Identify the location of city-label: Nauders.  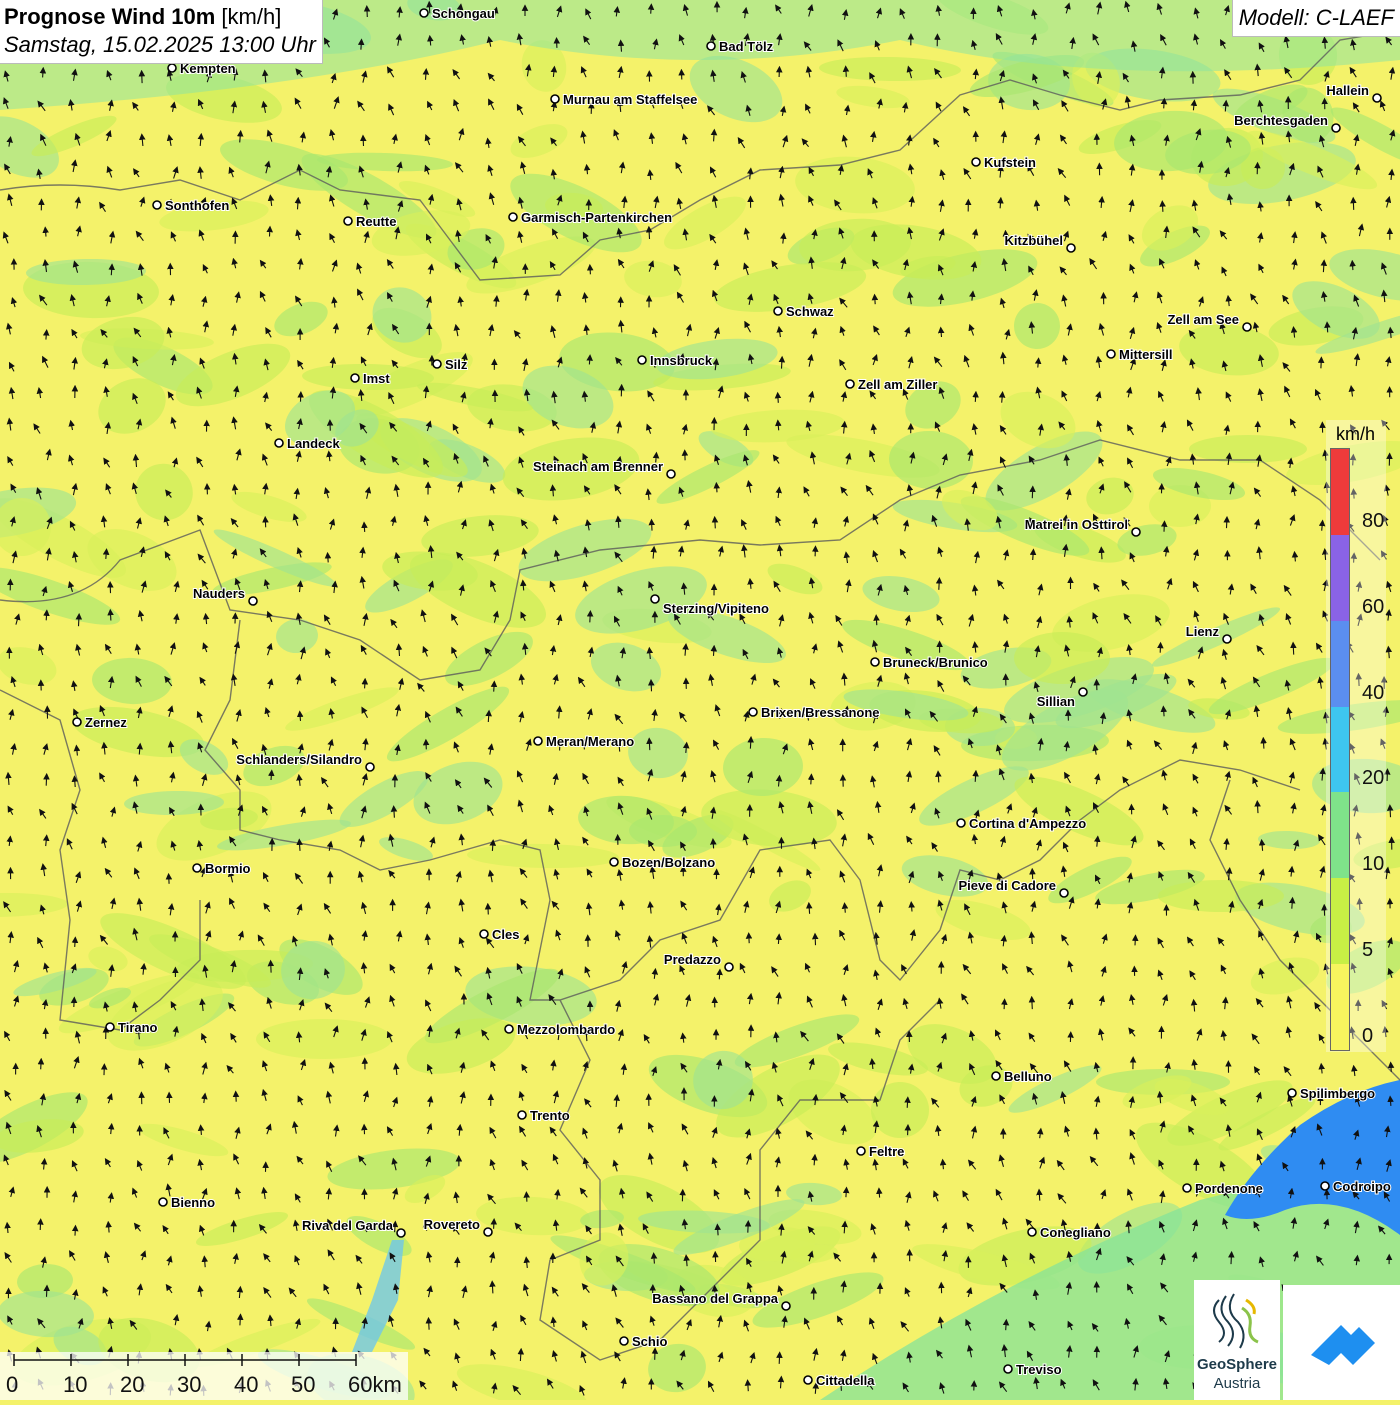
(219, 593).